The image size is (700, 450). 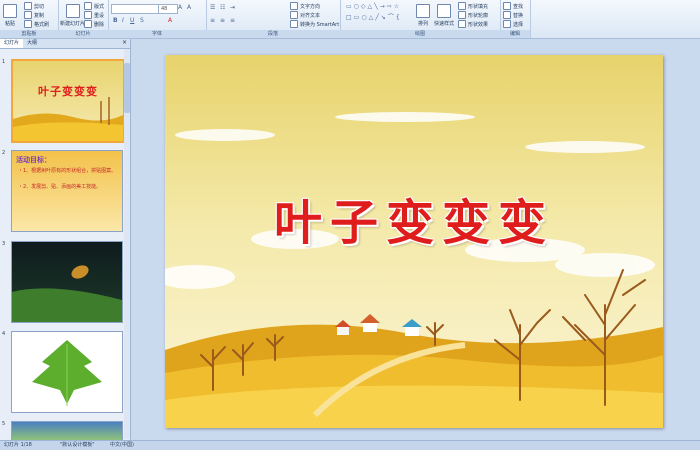 I want to click on smartart-icon, so click(x=294, y=24).